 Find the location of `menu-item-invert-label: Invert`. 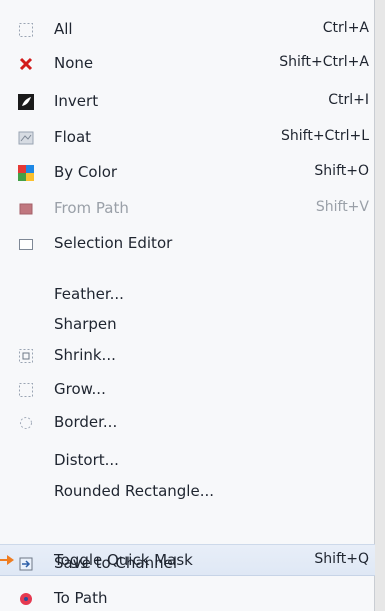

menu-item-invert-label: Invert is located at coordinates (76, 101).